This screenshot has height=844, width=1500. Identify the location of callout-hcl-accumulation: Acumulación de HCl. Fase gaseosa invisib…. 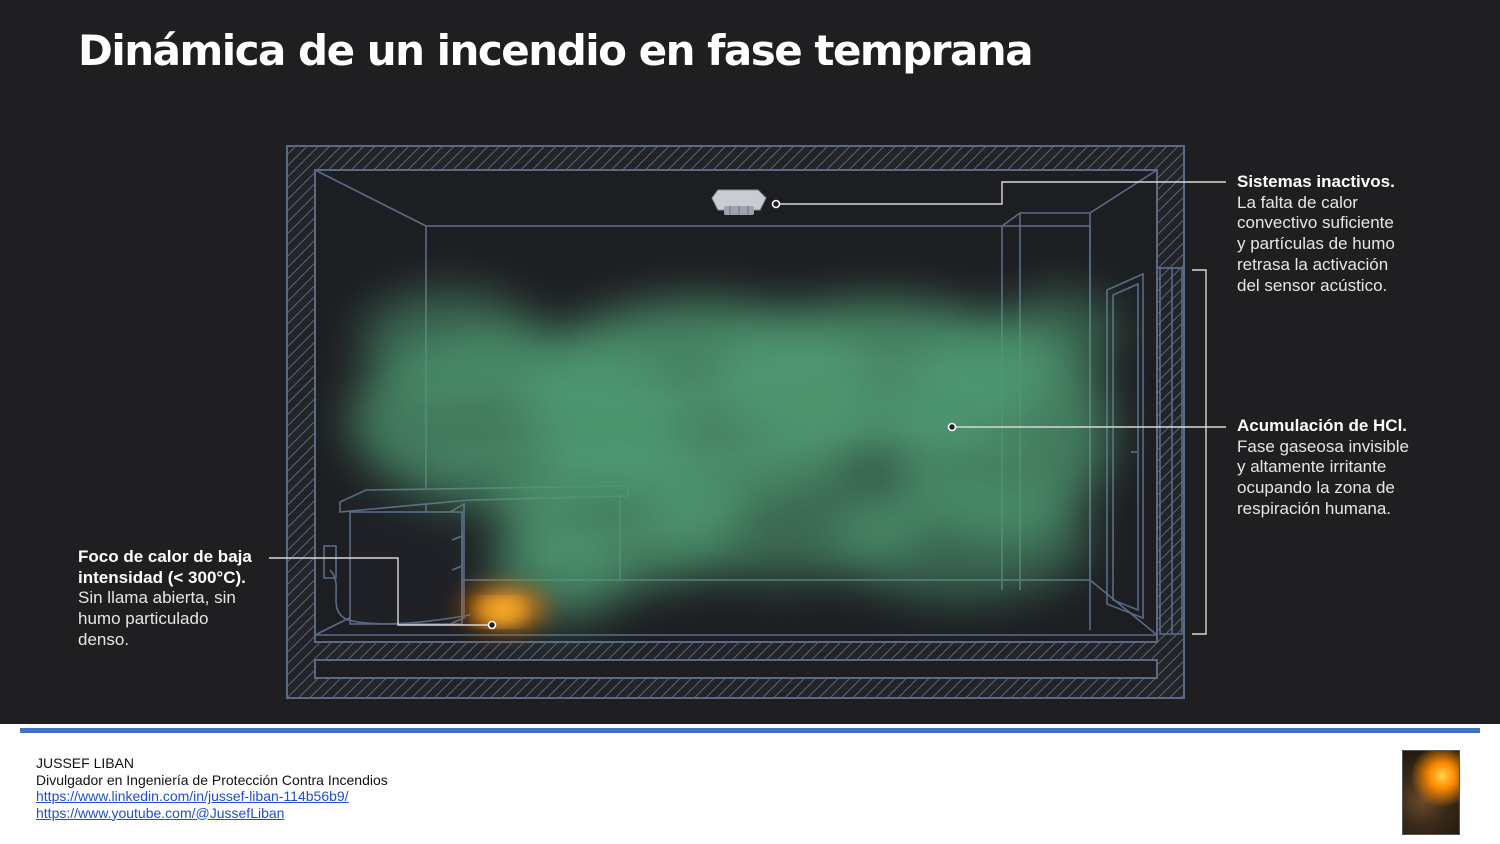
(1352, 468).